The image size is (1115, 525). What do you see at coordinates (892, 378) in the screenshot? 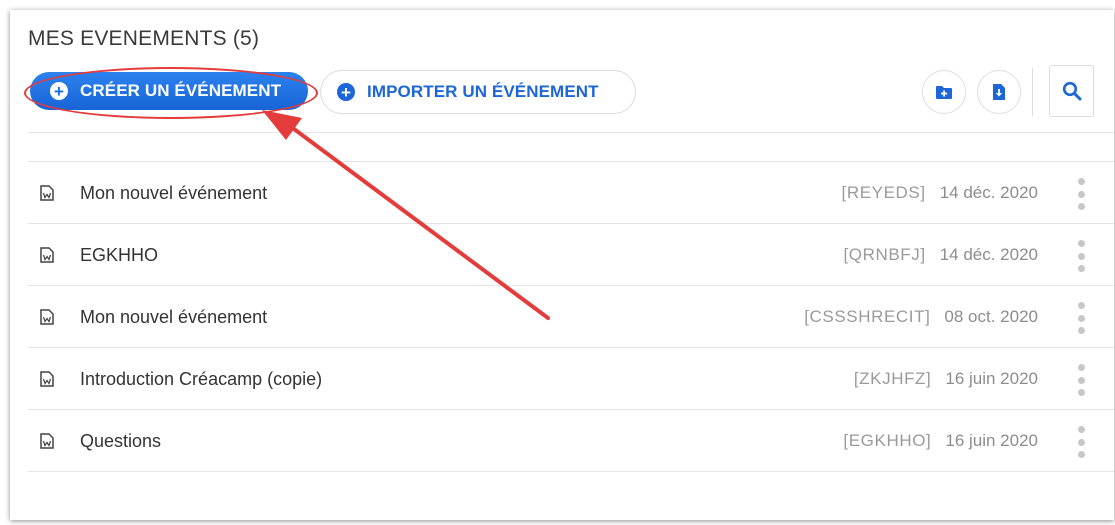
I see `event-code: [ZKJHFZ]` at bounding box center [892, 378].